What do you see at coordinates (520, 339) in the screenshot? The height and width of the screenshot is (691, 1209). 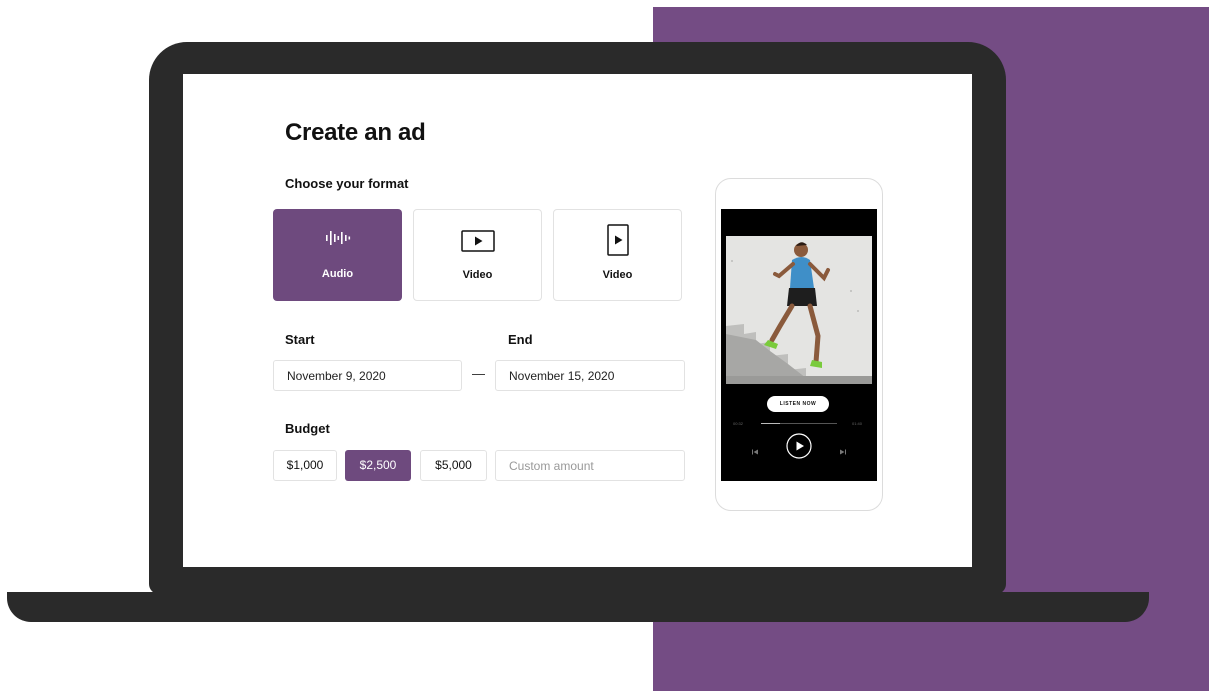 I see `end-label: End` at bounding box center [520, 339].